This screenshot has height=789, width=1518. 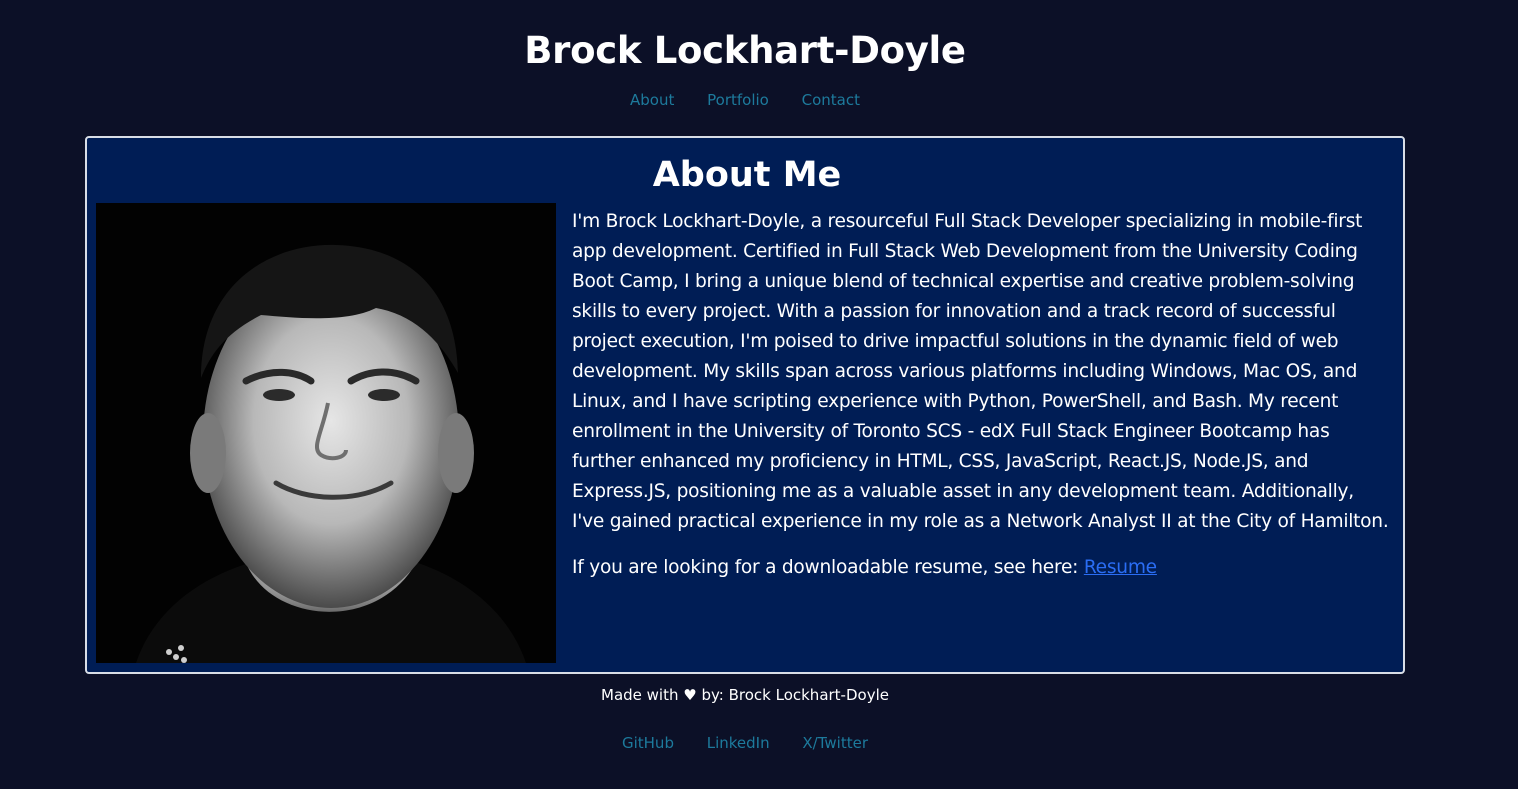 What do you see at coordinates (835, 743) in the screenshot?
I see `footer-link-twitter: X/Twitter` at bounding box center [835, 743].